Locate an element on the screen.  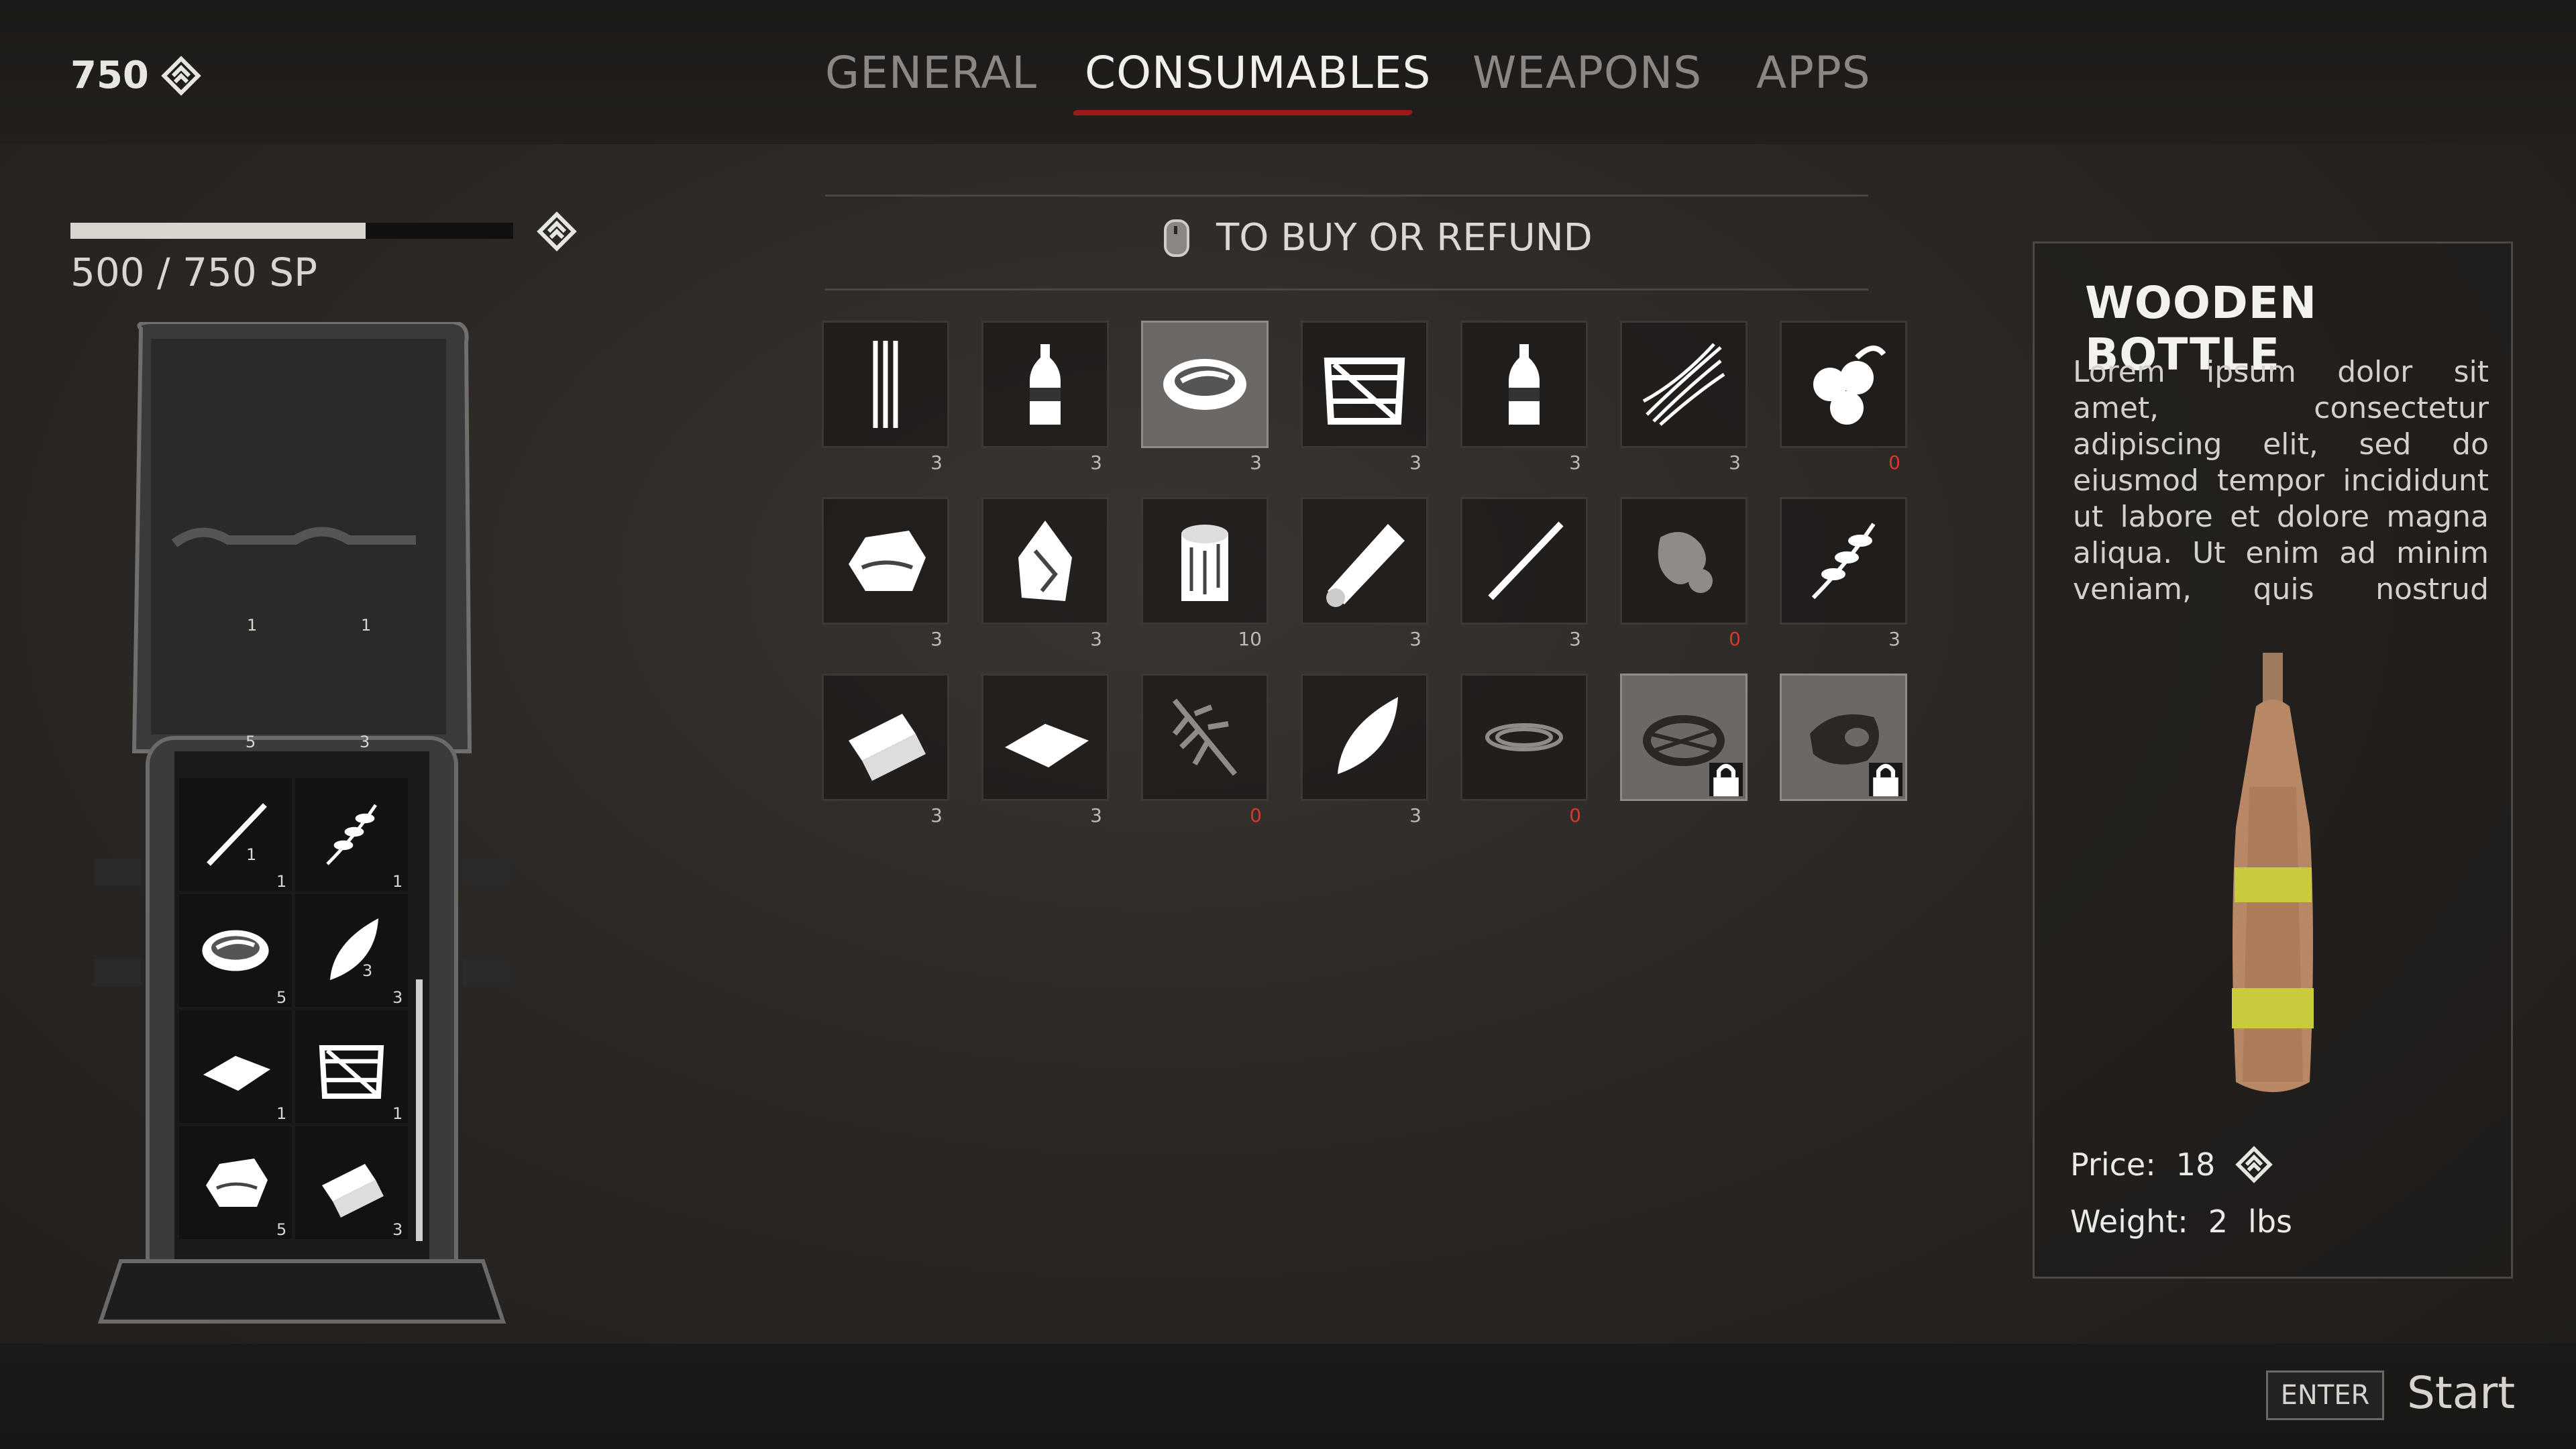
backpack-row-qty: 5 is located at coordinates (251, 742).